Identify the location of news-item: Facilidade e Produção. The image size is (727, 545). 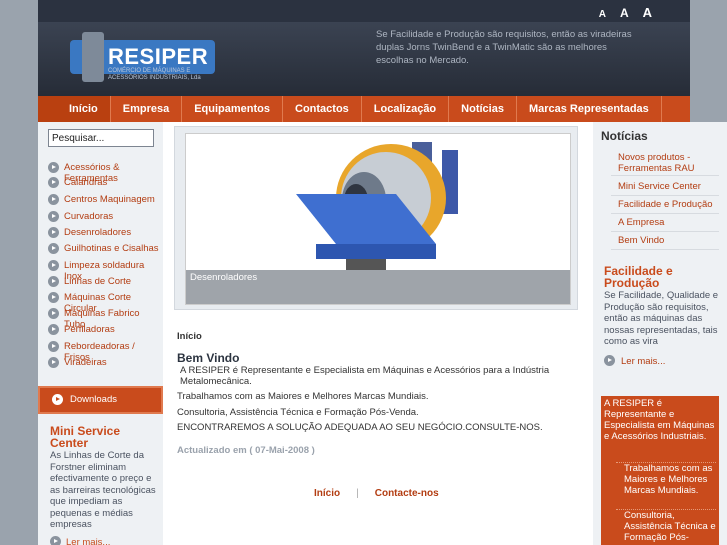
(665, 206).